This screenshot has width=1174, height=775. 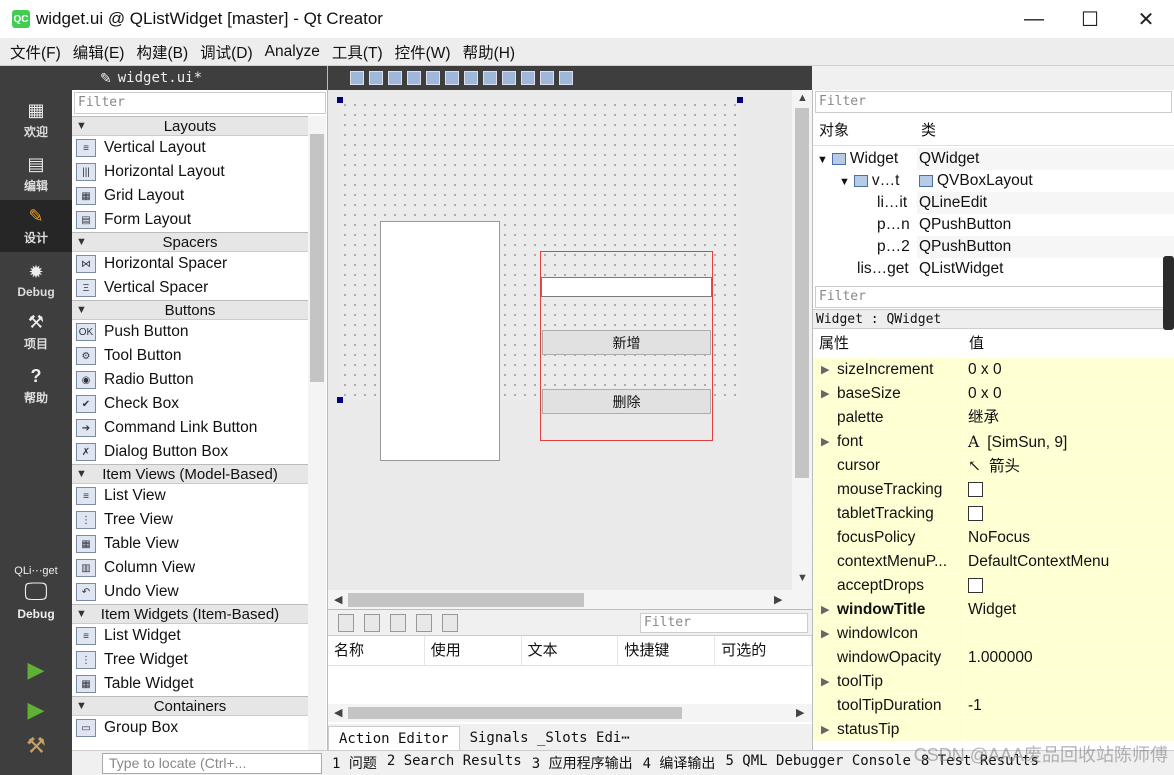 I want to click on canvas-vertical-scrollbar: ▲ ▼, so click(x=802, y=340).